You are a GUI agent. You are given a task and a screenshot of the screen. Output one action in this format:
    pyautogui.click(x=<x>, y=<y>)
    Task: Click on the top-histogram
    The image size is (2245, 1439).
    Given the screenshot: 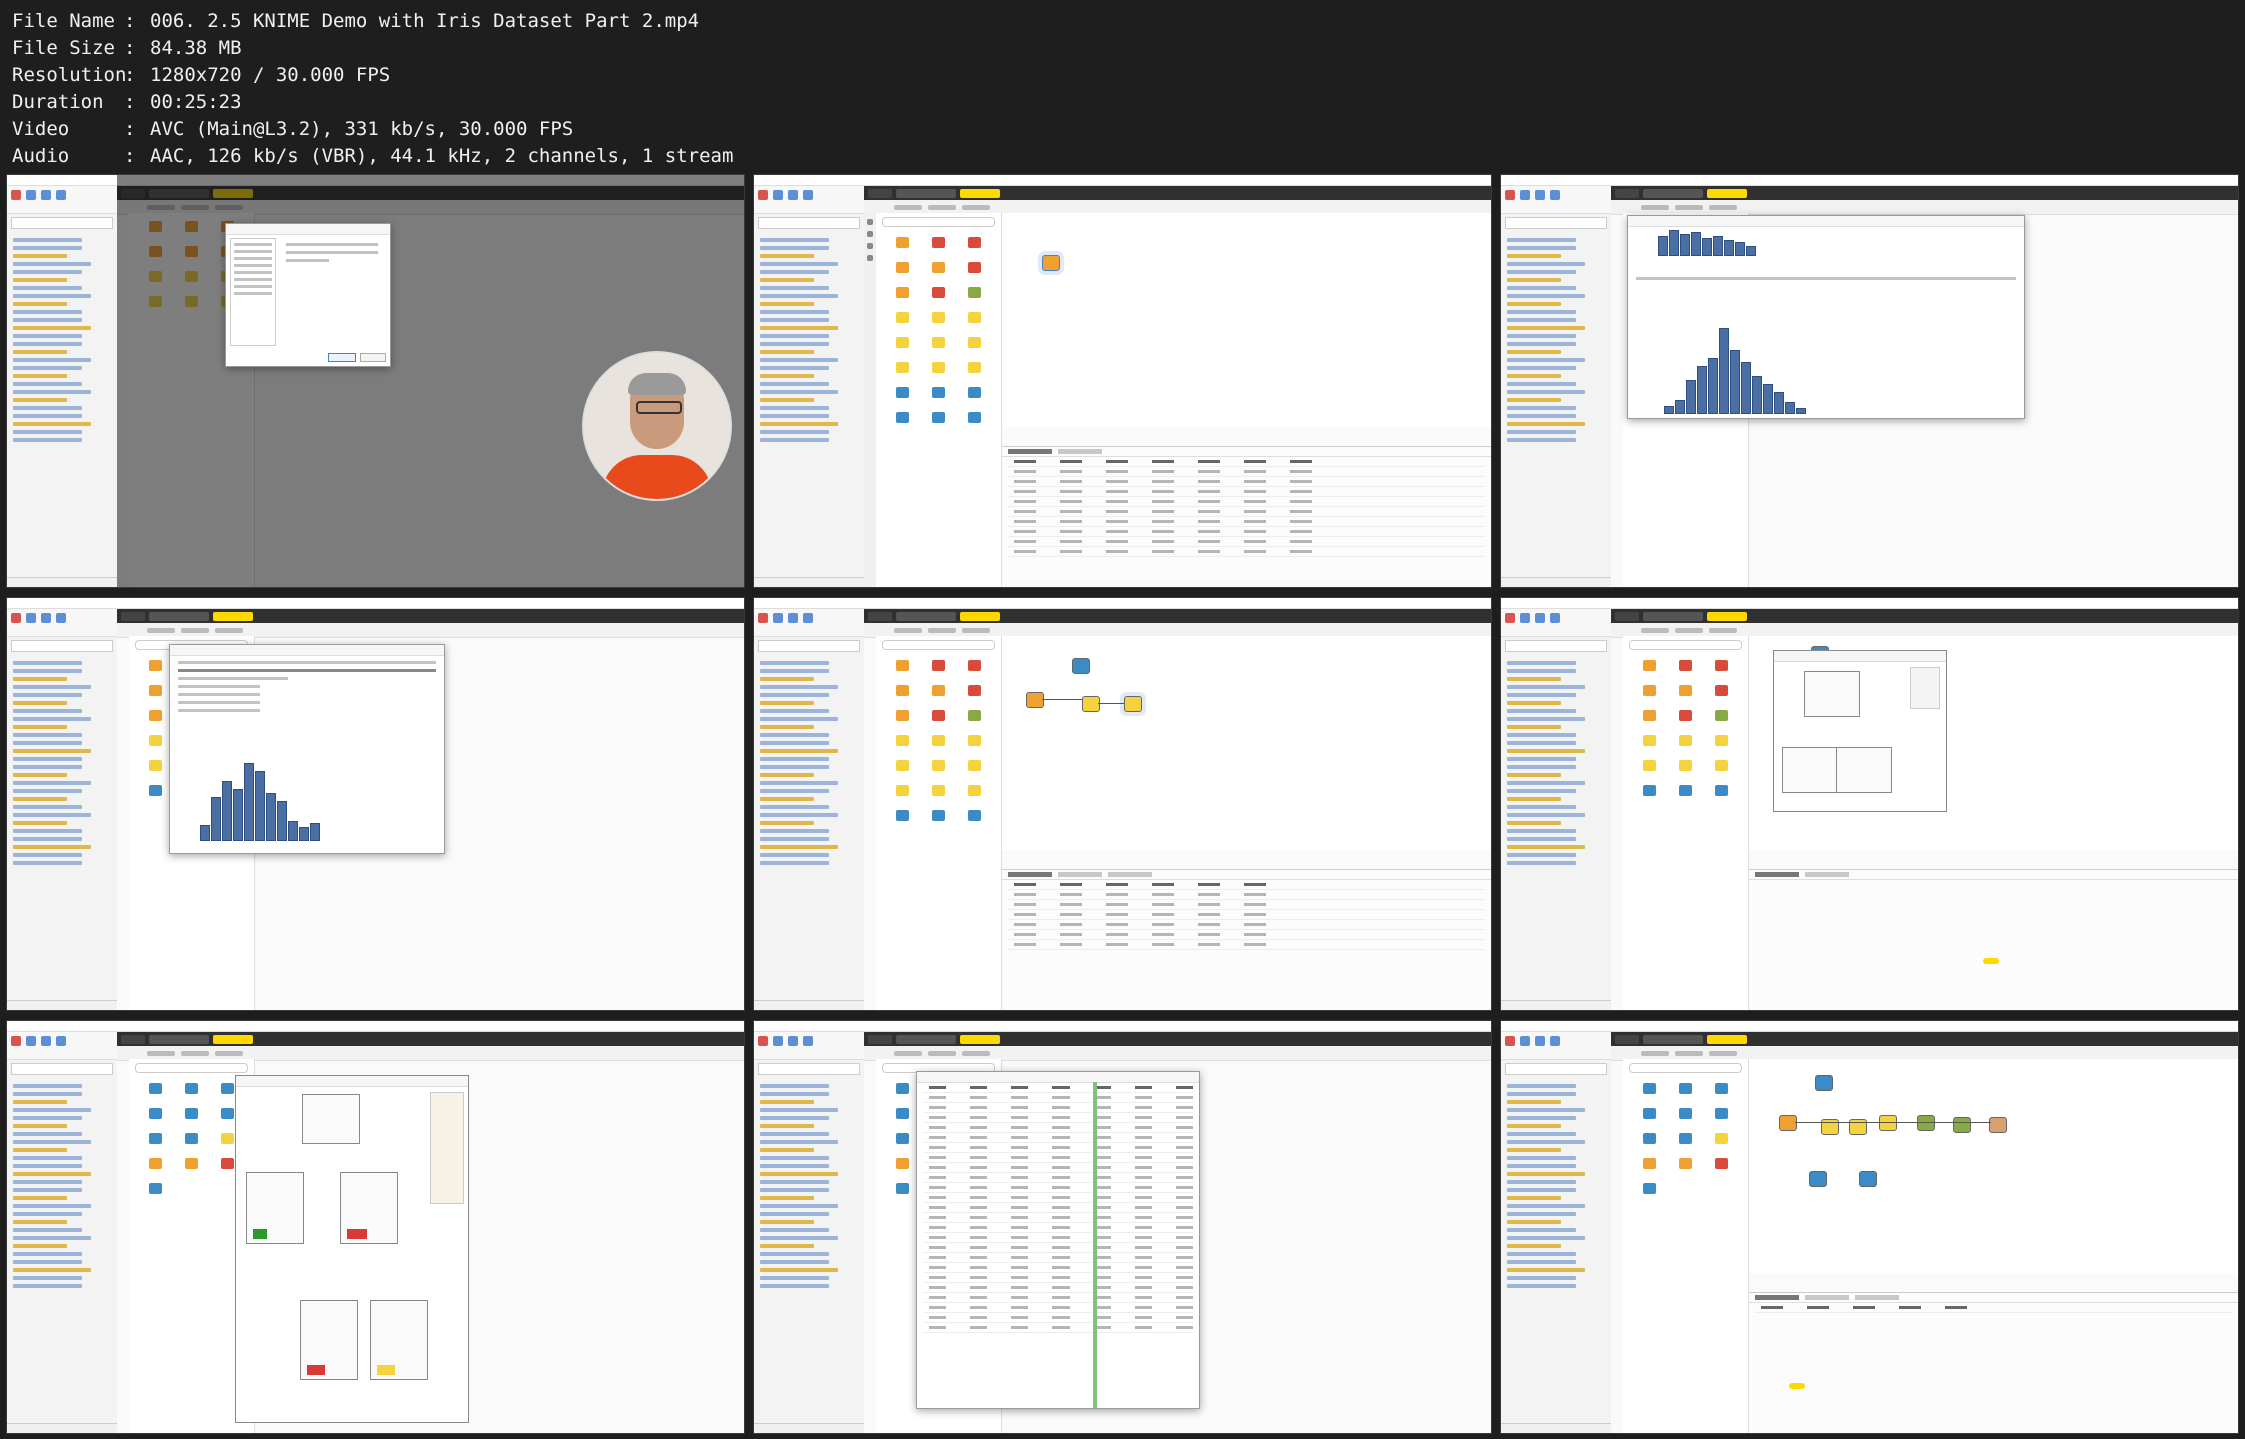 What is the action you would take?
    pyautogui.click(x=1707, y=242)
    